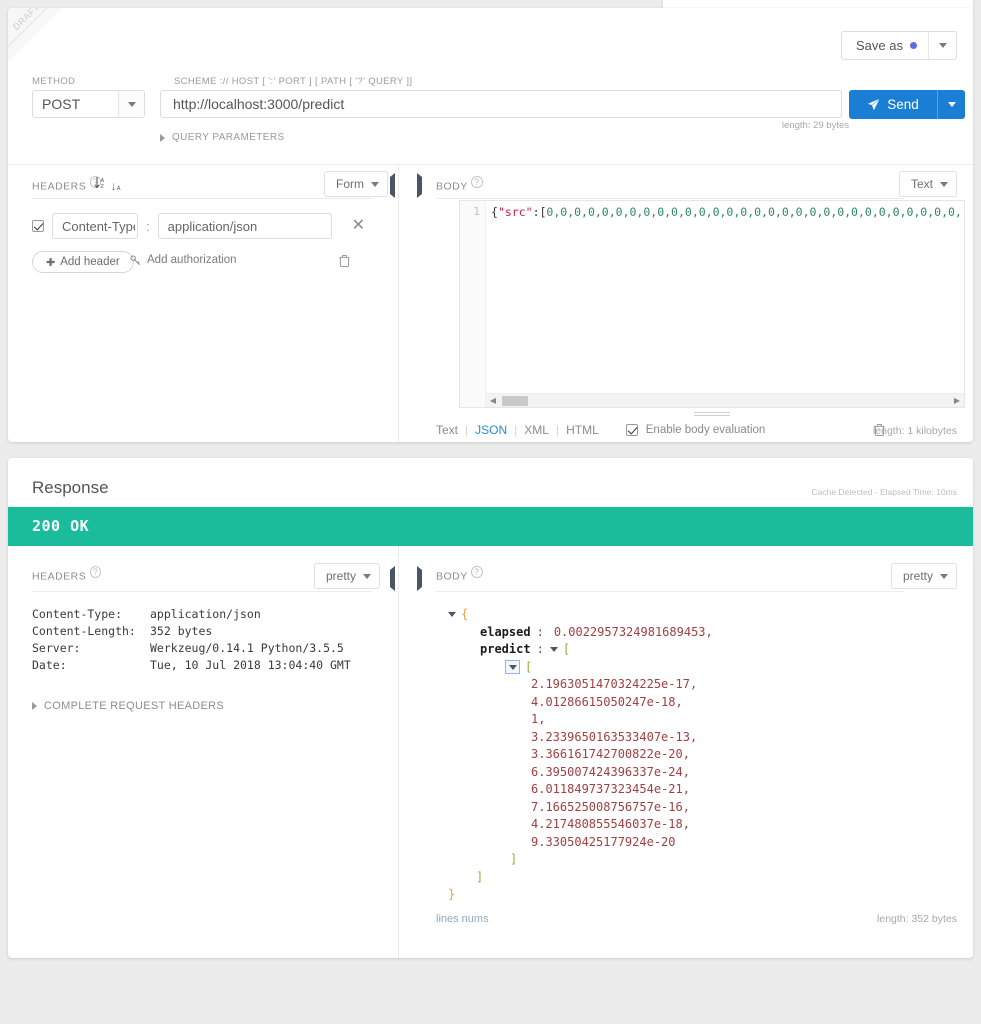 The image size is (981, 1024). Describe the element at coordinates (462, 919) in the screenshot. I see `lines-nums-link: lines nums` at that location.